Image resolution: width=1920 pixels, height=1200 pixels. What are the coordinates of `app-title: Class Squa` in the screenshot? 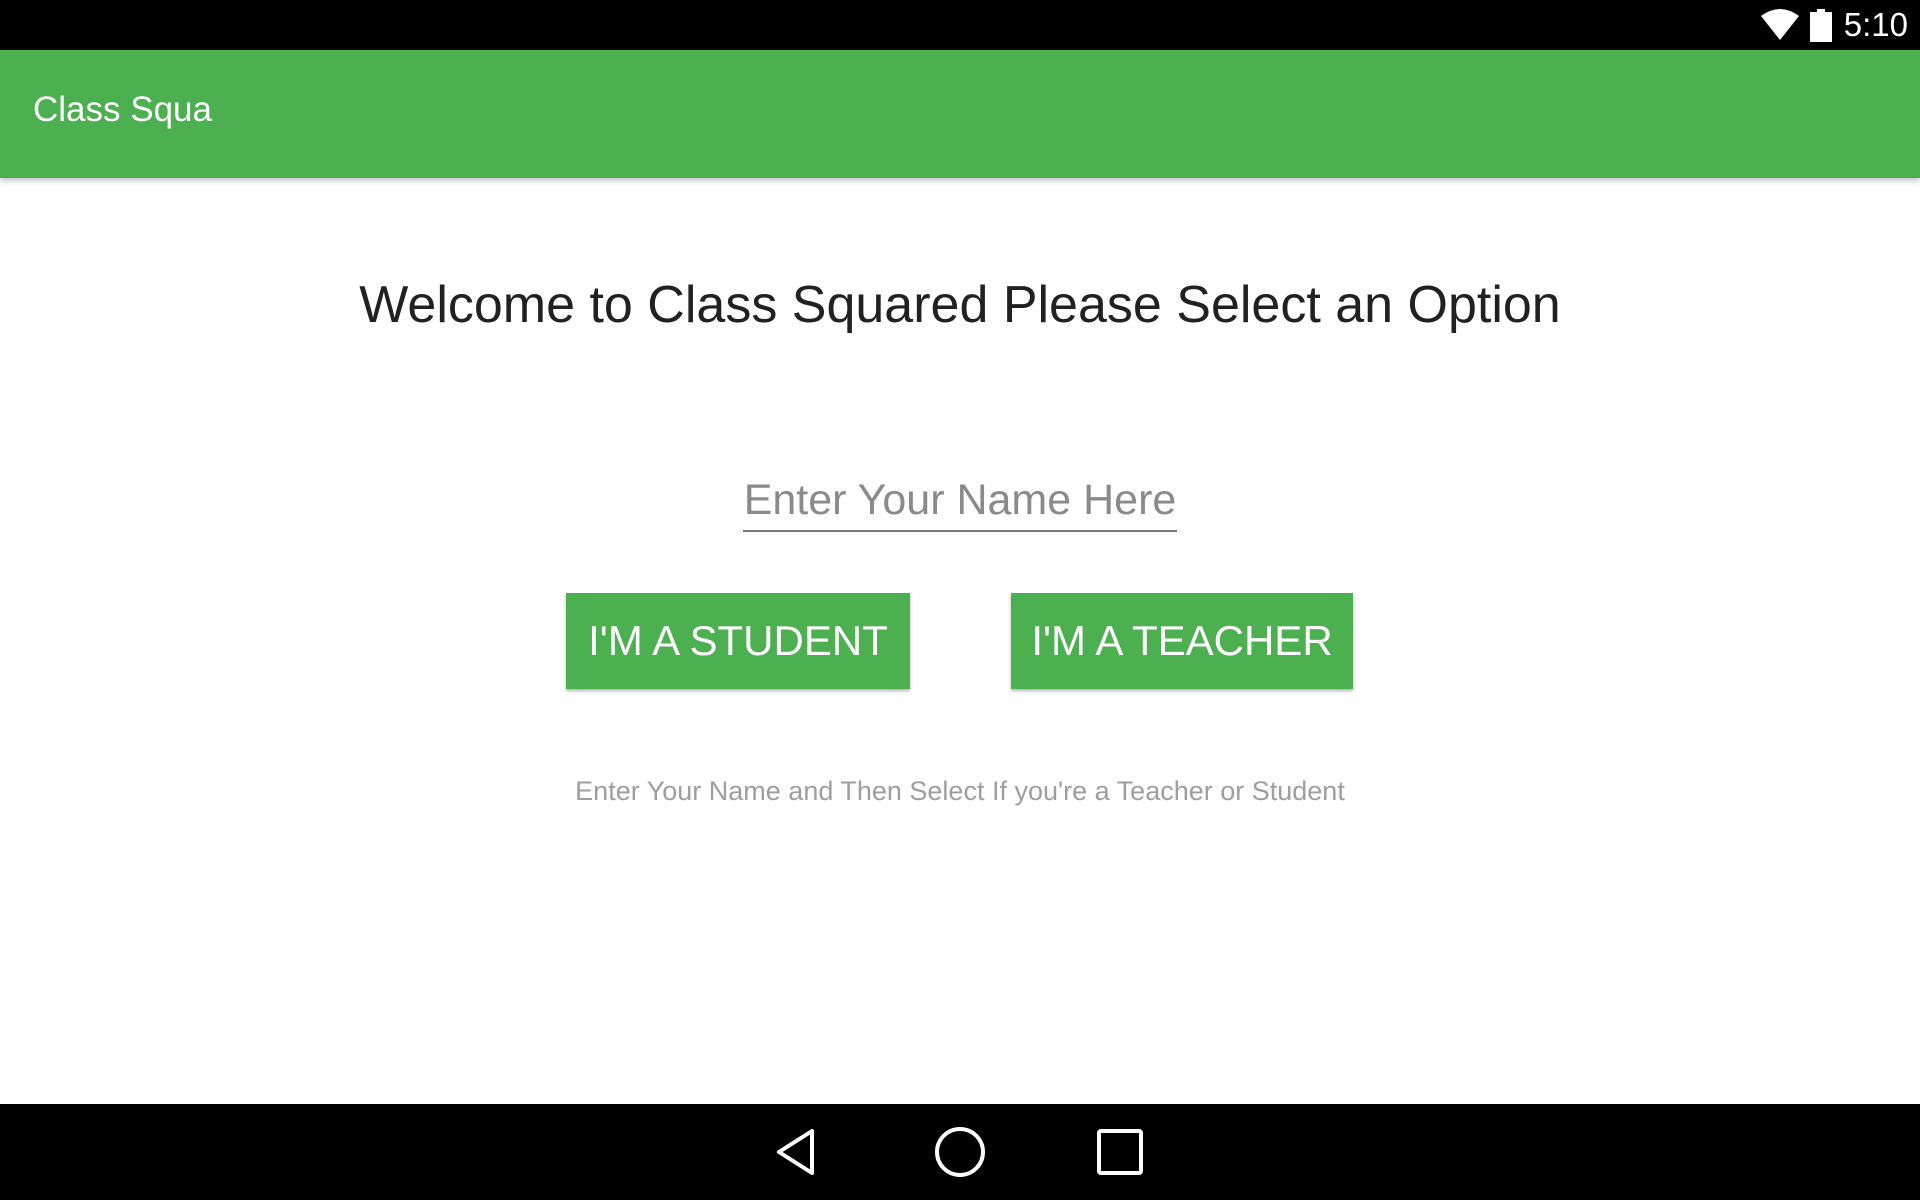 It's located at (122, 109).